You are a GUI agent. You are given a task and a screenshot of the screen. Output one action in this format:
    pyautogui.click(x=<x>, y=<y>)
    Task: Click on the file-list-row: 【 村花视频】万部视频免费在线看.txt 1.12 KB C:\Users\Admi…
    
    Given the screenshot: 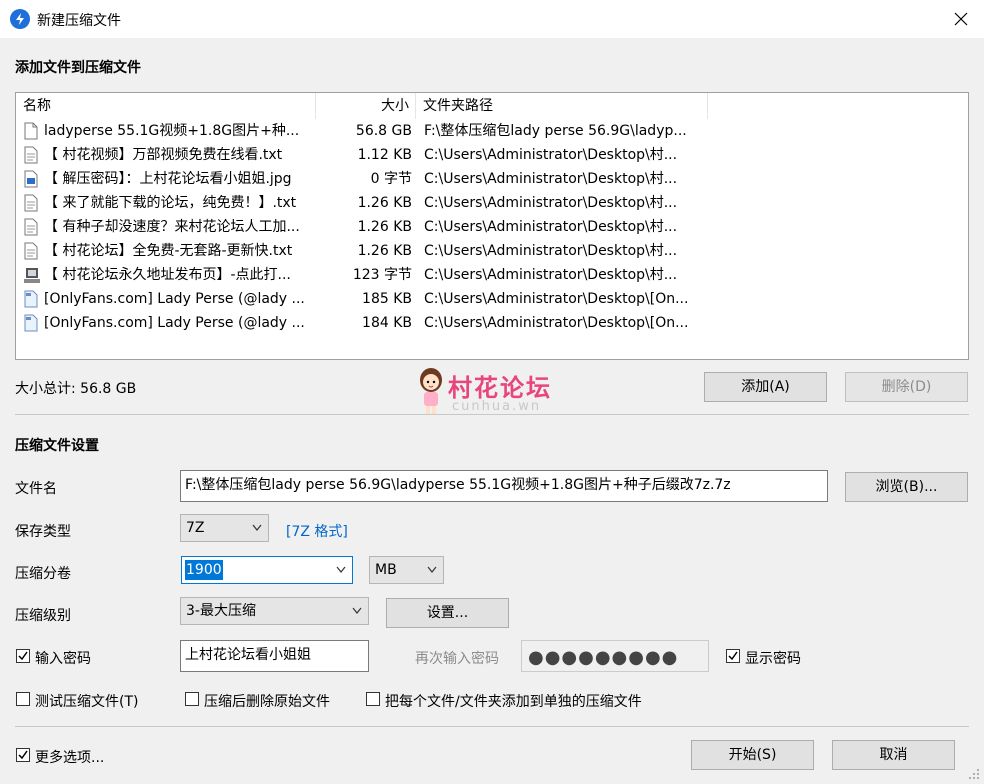 What is the action you would take?
    pyautogui.click(x=492, y=155)
    